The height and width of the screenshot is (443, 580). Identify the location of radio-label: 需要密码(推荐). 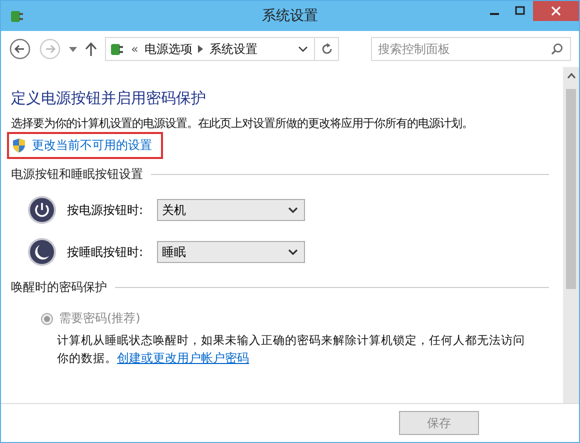
(99, 318).